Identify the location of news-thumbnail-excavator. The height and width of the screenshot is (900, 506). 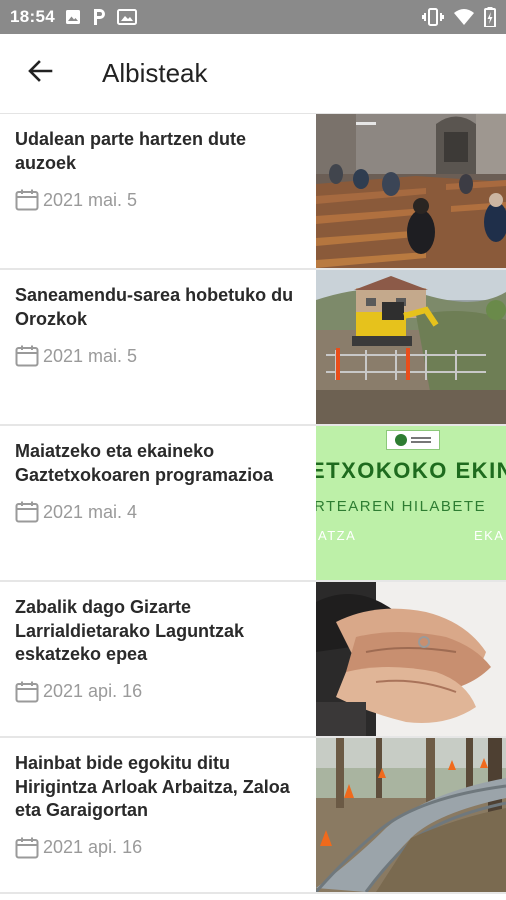
(411, 347).